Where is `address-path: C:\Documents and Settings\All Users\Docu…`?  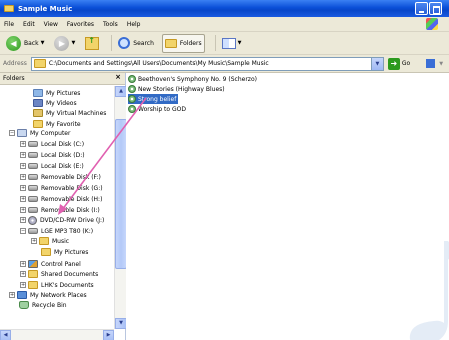 address-path: C:\Documents and Settings\All Users\Docu… is located at coordinates (158, 63).